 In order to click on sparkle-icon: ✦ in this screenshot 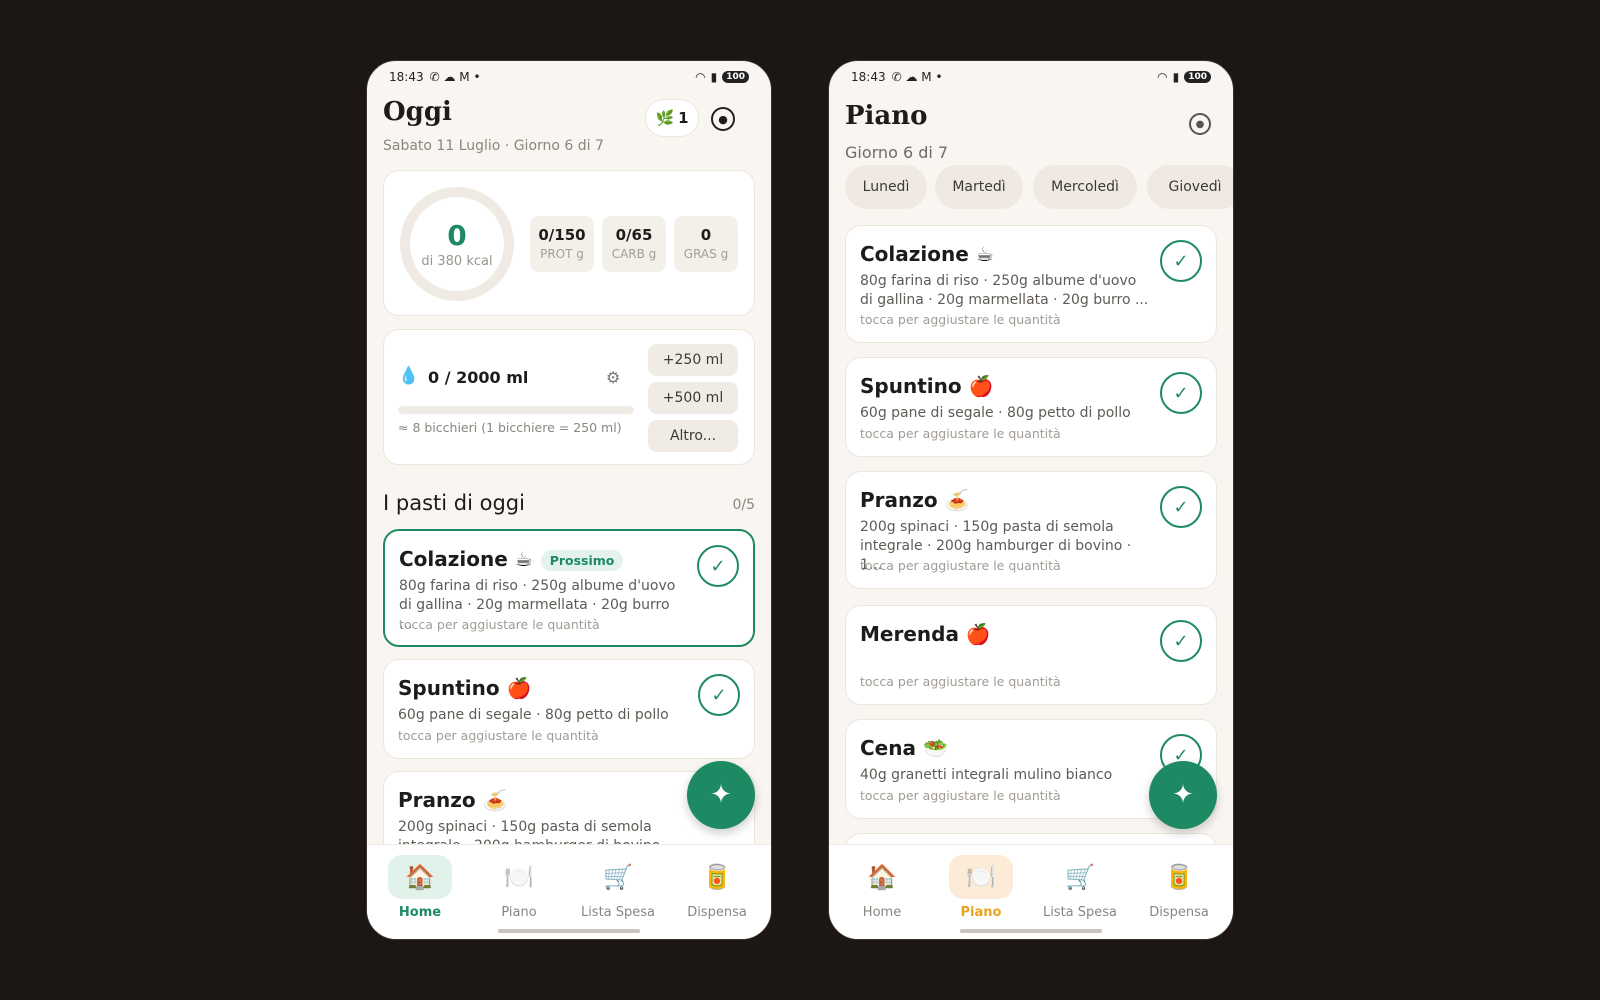, I will do `click(1183, 795)`.